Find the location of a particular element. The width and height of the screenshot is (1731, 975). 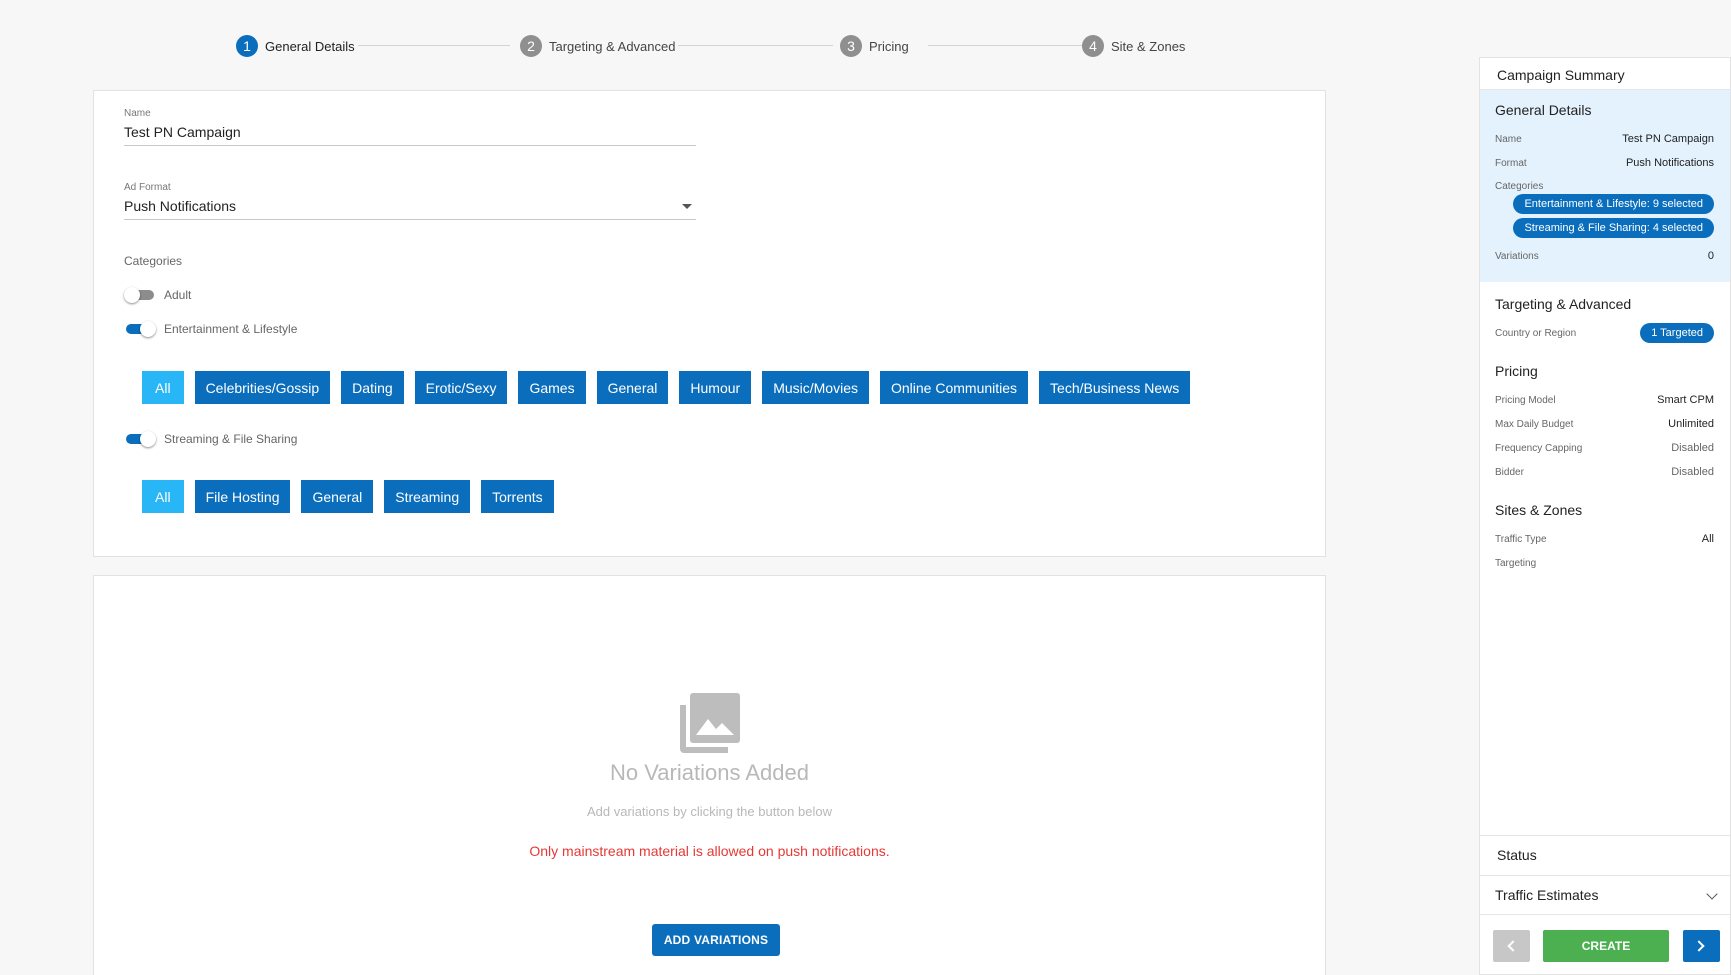

chip-dating: Dating is located at coordinates (372, 387).